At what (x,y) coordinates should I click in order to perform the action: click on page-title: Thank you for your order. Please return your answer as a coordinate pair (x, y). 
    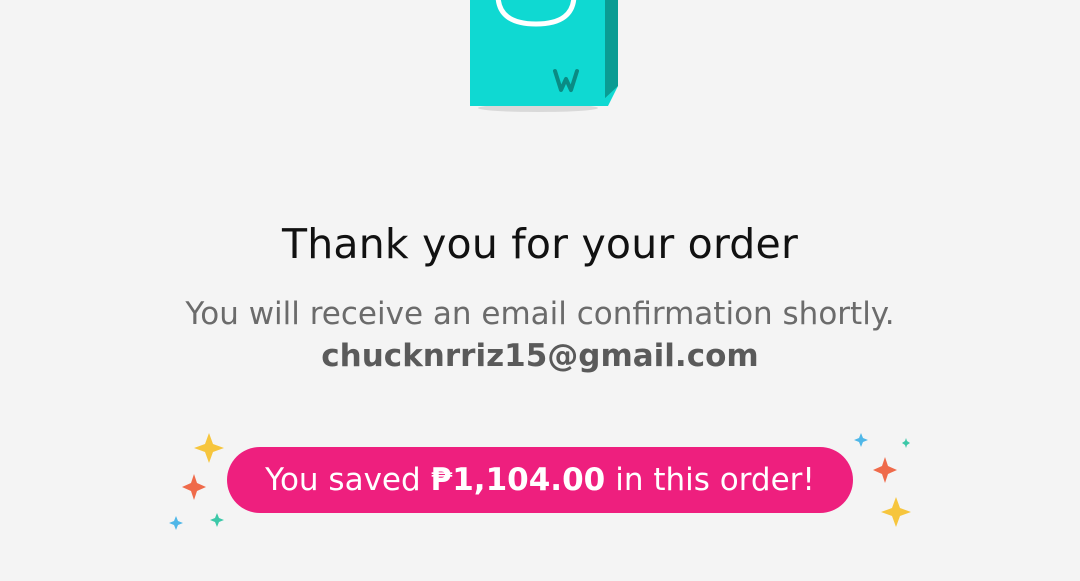
    Looking at the image, I should click on (540, 244).